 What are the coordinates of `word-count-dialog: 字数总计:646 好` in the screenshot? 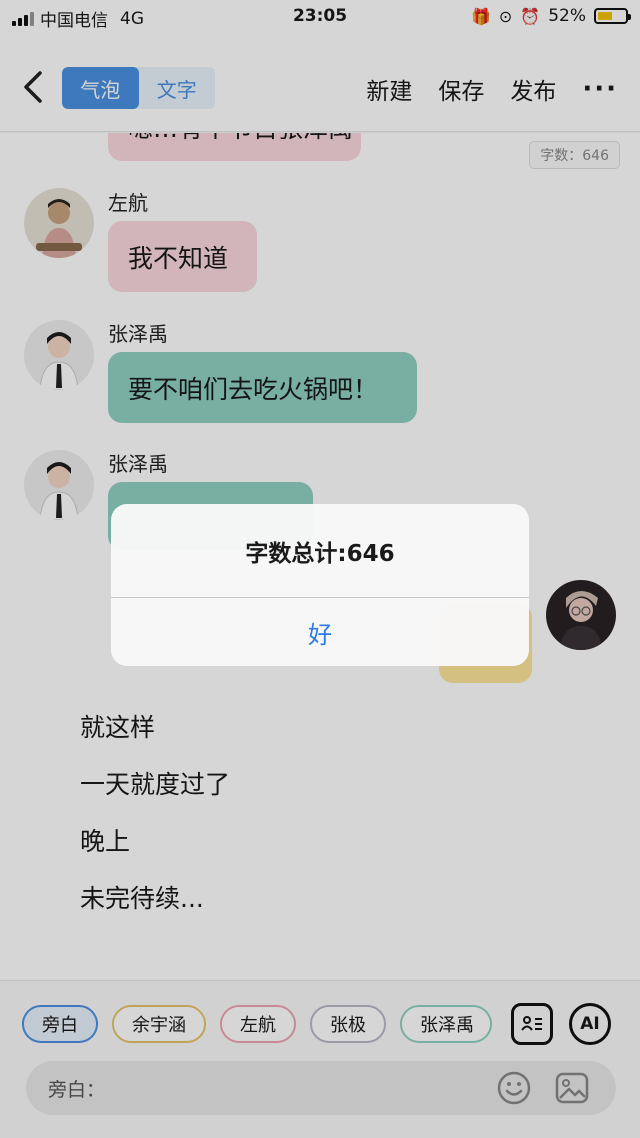 It's located at (320, 585).